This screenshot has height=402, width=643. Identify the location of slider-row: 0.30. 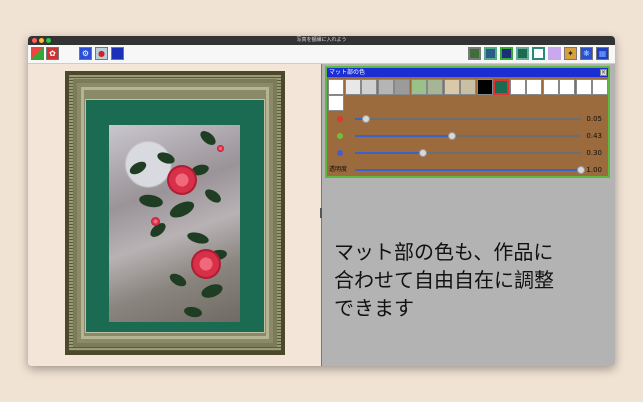
(467, 153).